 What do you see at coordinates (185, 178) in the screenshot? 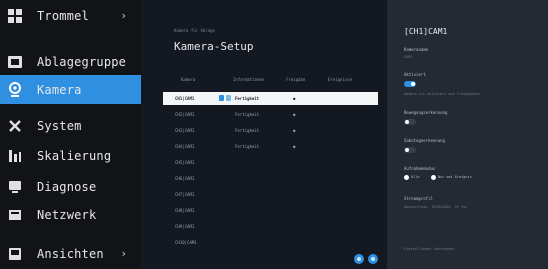
I see `camera-name: CH6|CAM1` at bounding box center [185, 178].